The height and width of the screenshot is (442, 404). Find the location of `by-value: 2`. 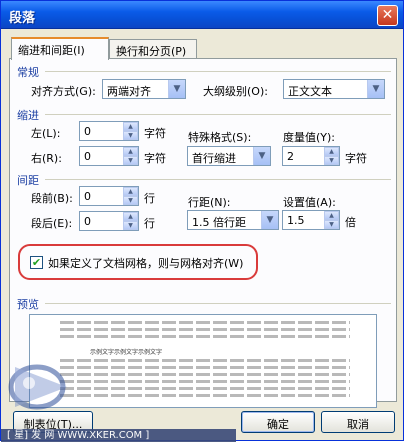

by-value: 2 is located at coordinates (290, 156).